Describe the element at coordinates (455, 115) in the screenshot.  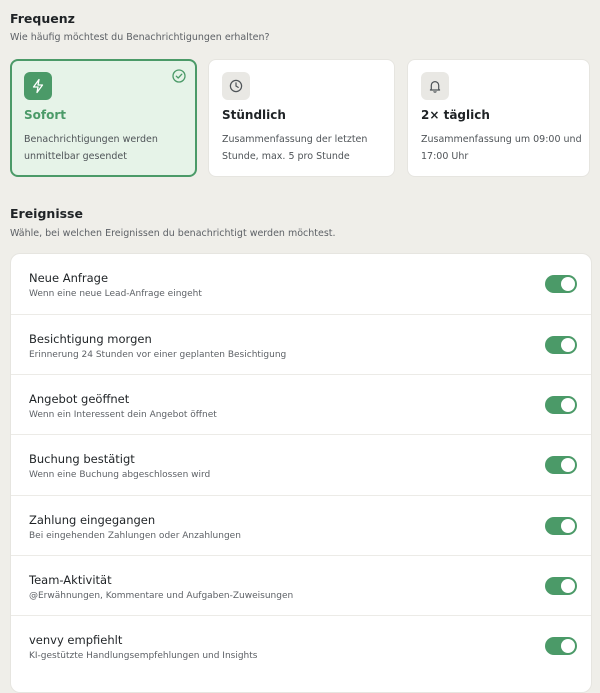
I see `option-title: 2× täglich` at that location.